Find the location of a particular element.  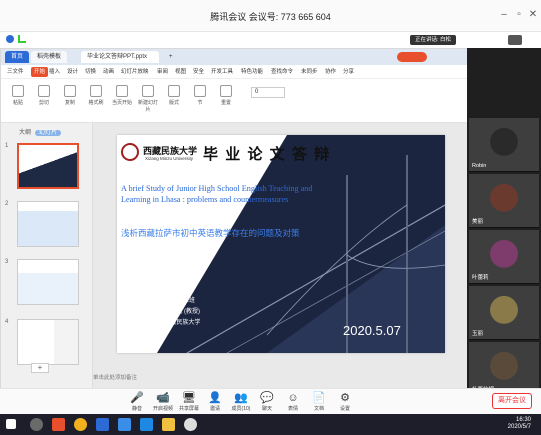

wps-icon is located at coordinates (58, 424).